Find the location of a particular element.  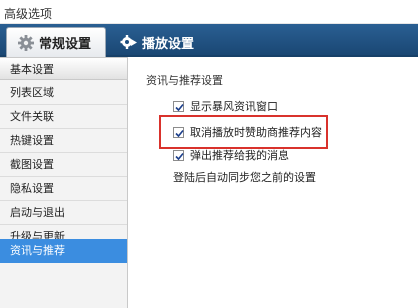

option-show-news-window: 显示暴风资讯窗口 is located at coordinates (225, 106).